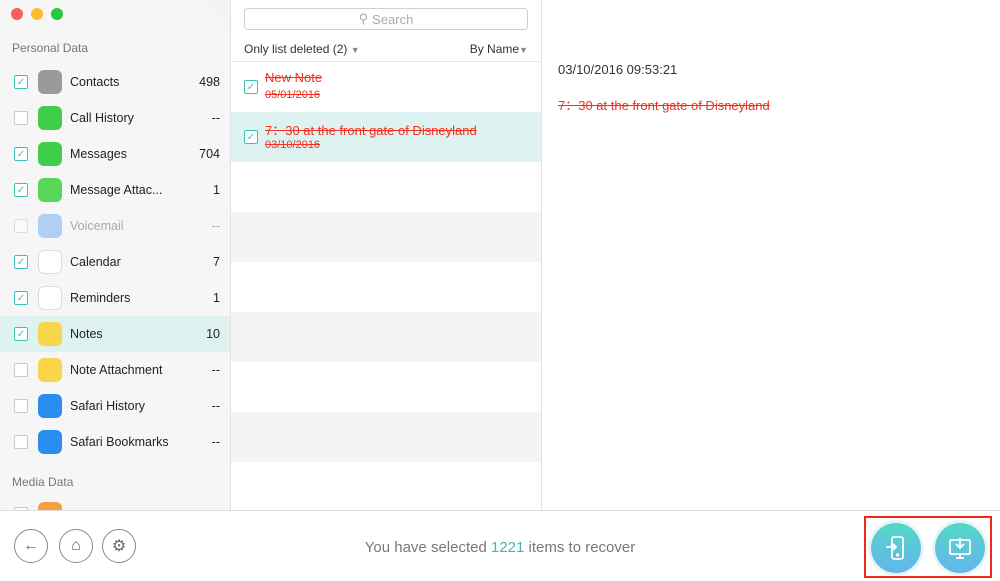 The width and height of the screenshot is (1000, 581). What do you see at coordinates (17, 14) in the screenshot?
I see `close-button` at bounding box center [17, 14].